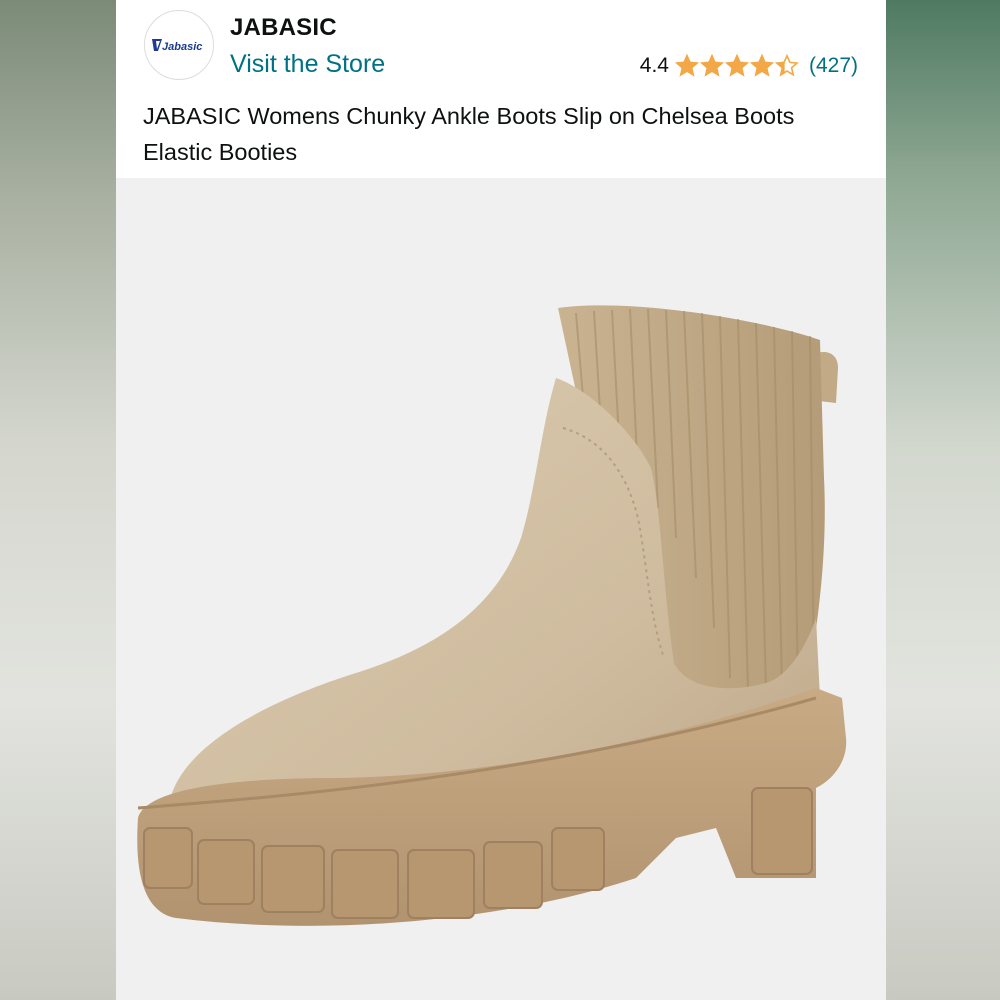 This screenshot has width=1000, height=1000. Describe the element at coordinates (58, 500) in the screenshot. I see `background-left-blur` at that location.